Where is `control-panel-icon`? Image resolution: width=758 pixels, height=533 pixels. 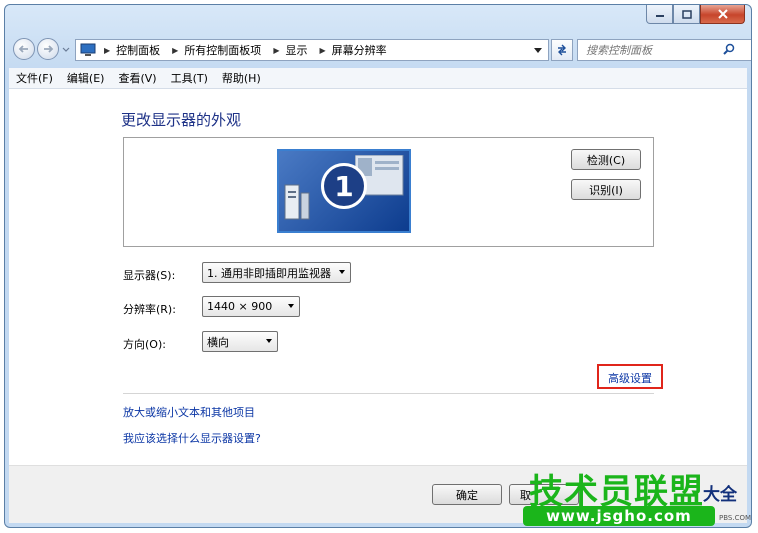
control-panel-icon is located at coordinates (88, 49).